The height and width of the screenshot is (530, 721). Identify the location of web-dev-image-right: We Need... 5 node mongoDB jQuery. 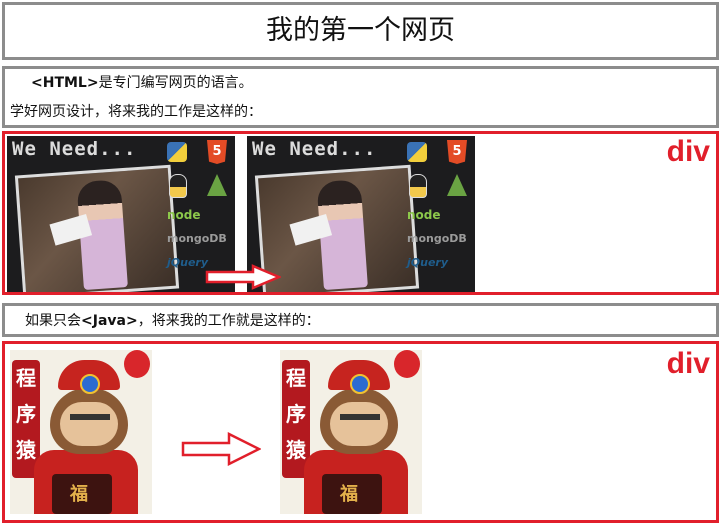
(361, 214).